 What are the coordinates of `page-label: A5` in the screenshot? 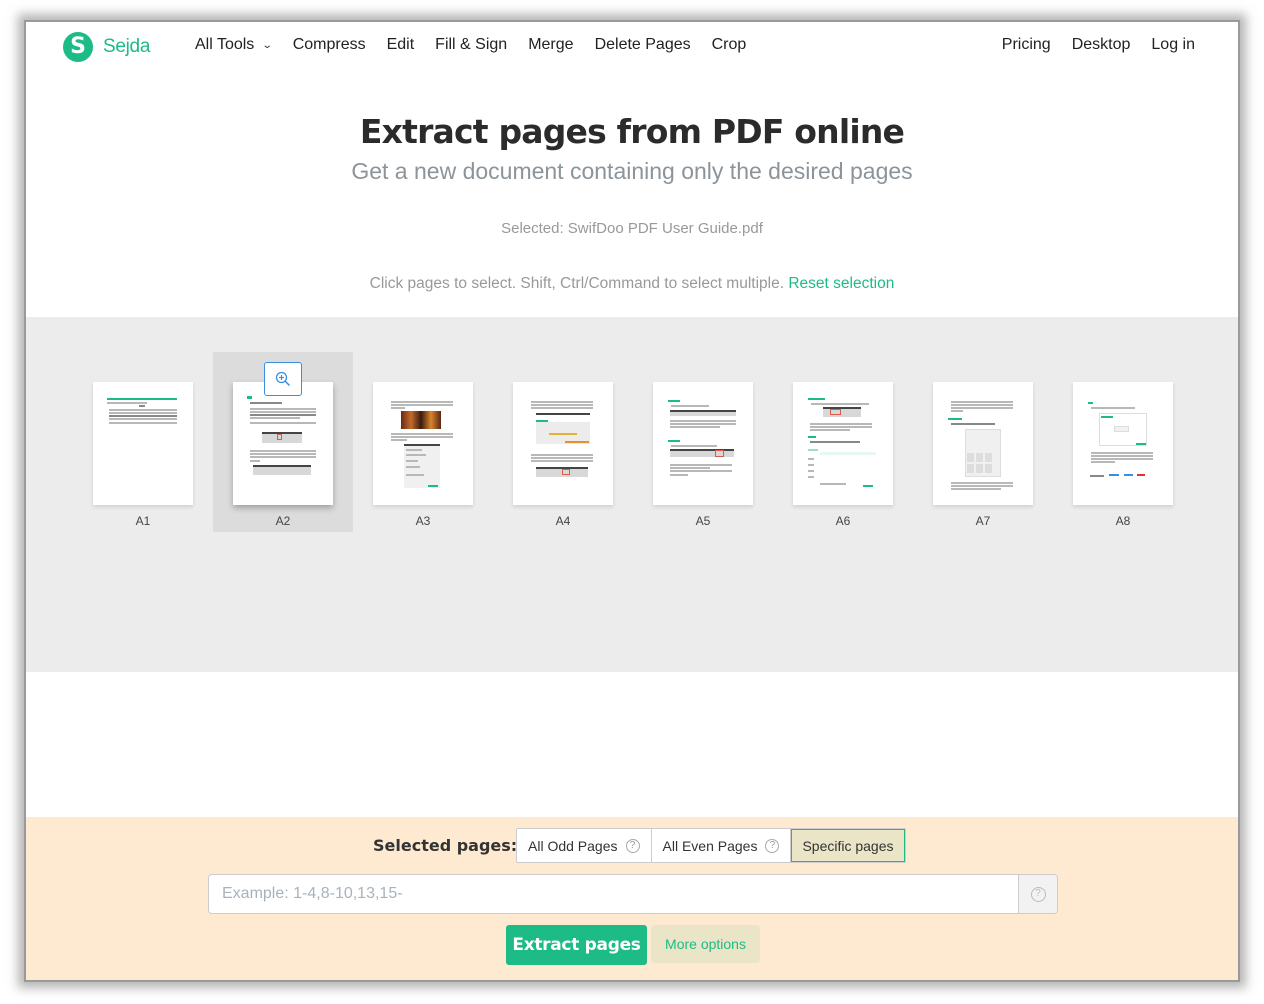 It's located at (703, 521).